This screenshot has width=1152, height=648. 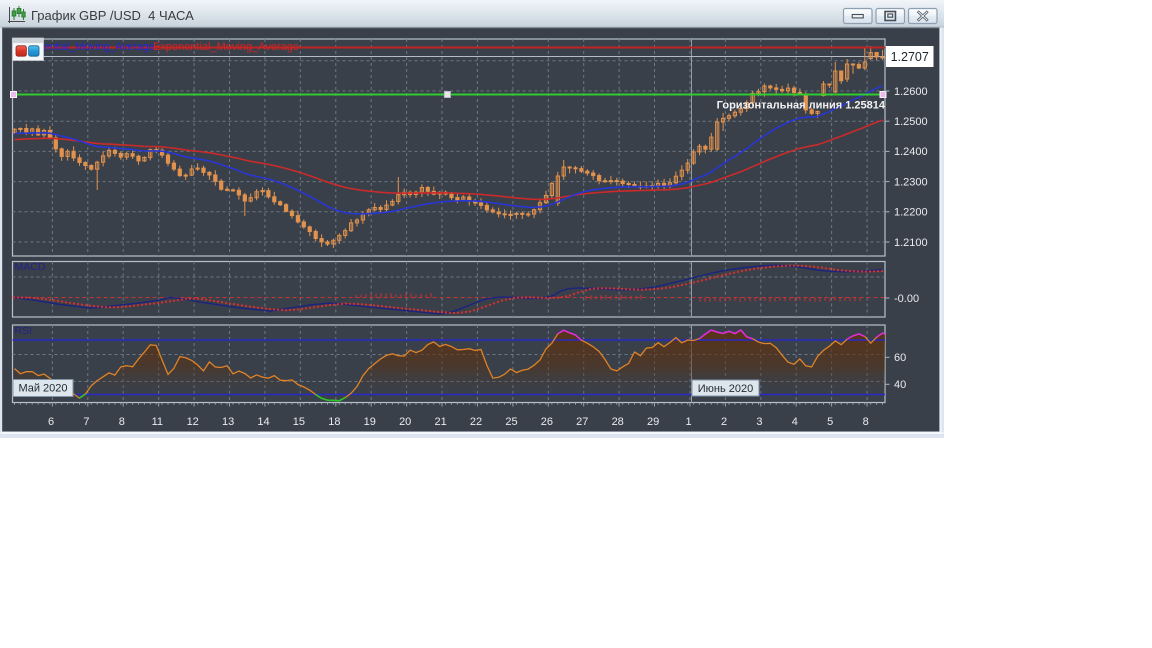 What do you see at coordinates (900, 385) in the screenshot?
I see `svg-text: 40` at bounding box center [900, 385].